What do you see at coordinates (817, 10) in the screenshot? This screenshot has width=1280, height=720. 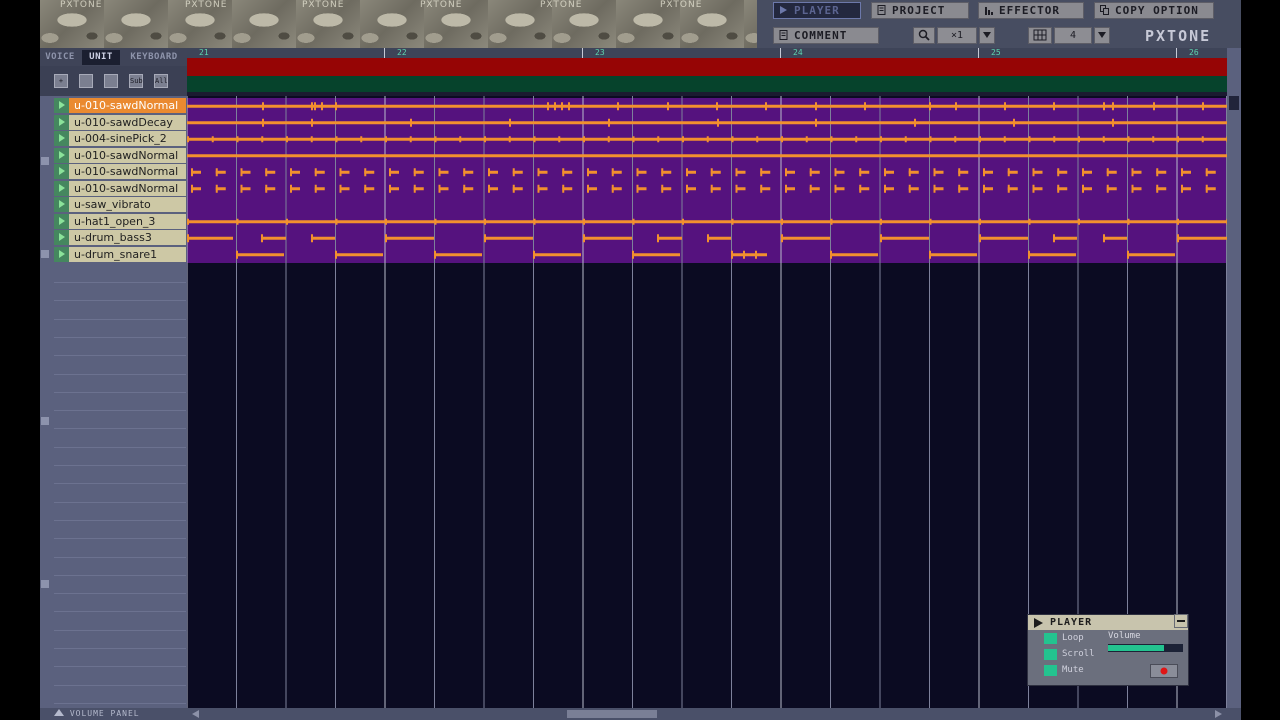 I see `player-menu-button: PLAYER` at bounding box center [817, 10].